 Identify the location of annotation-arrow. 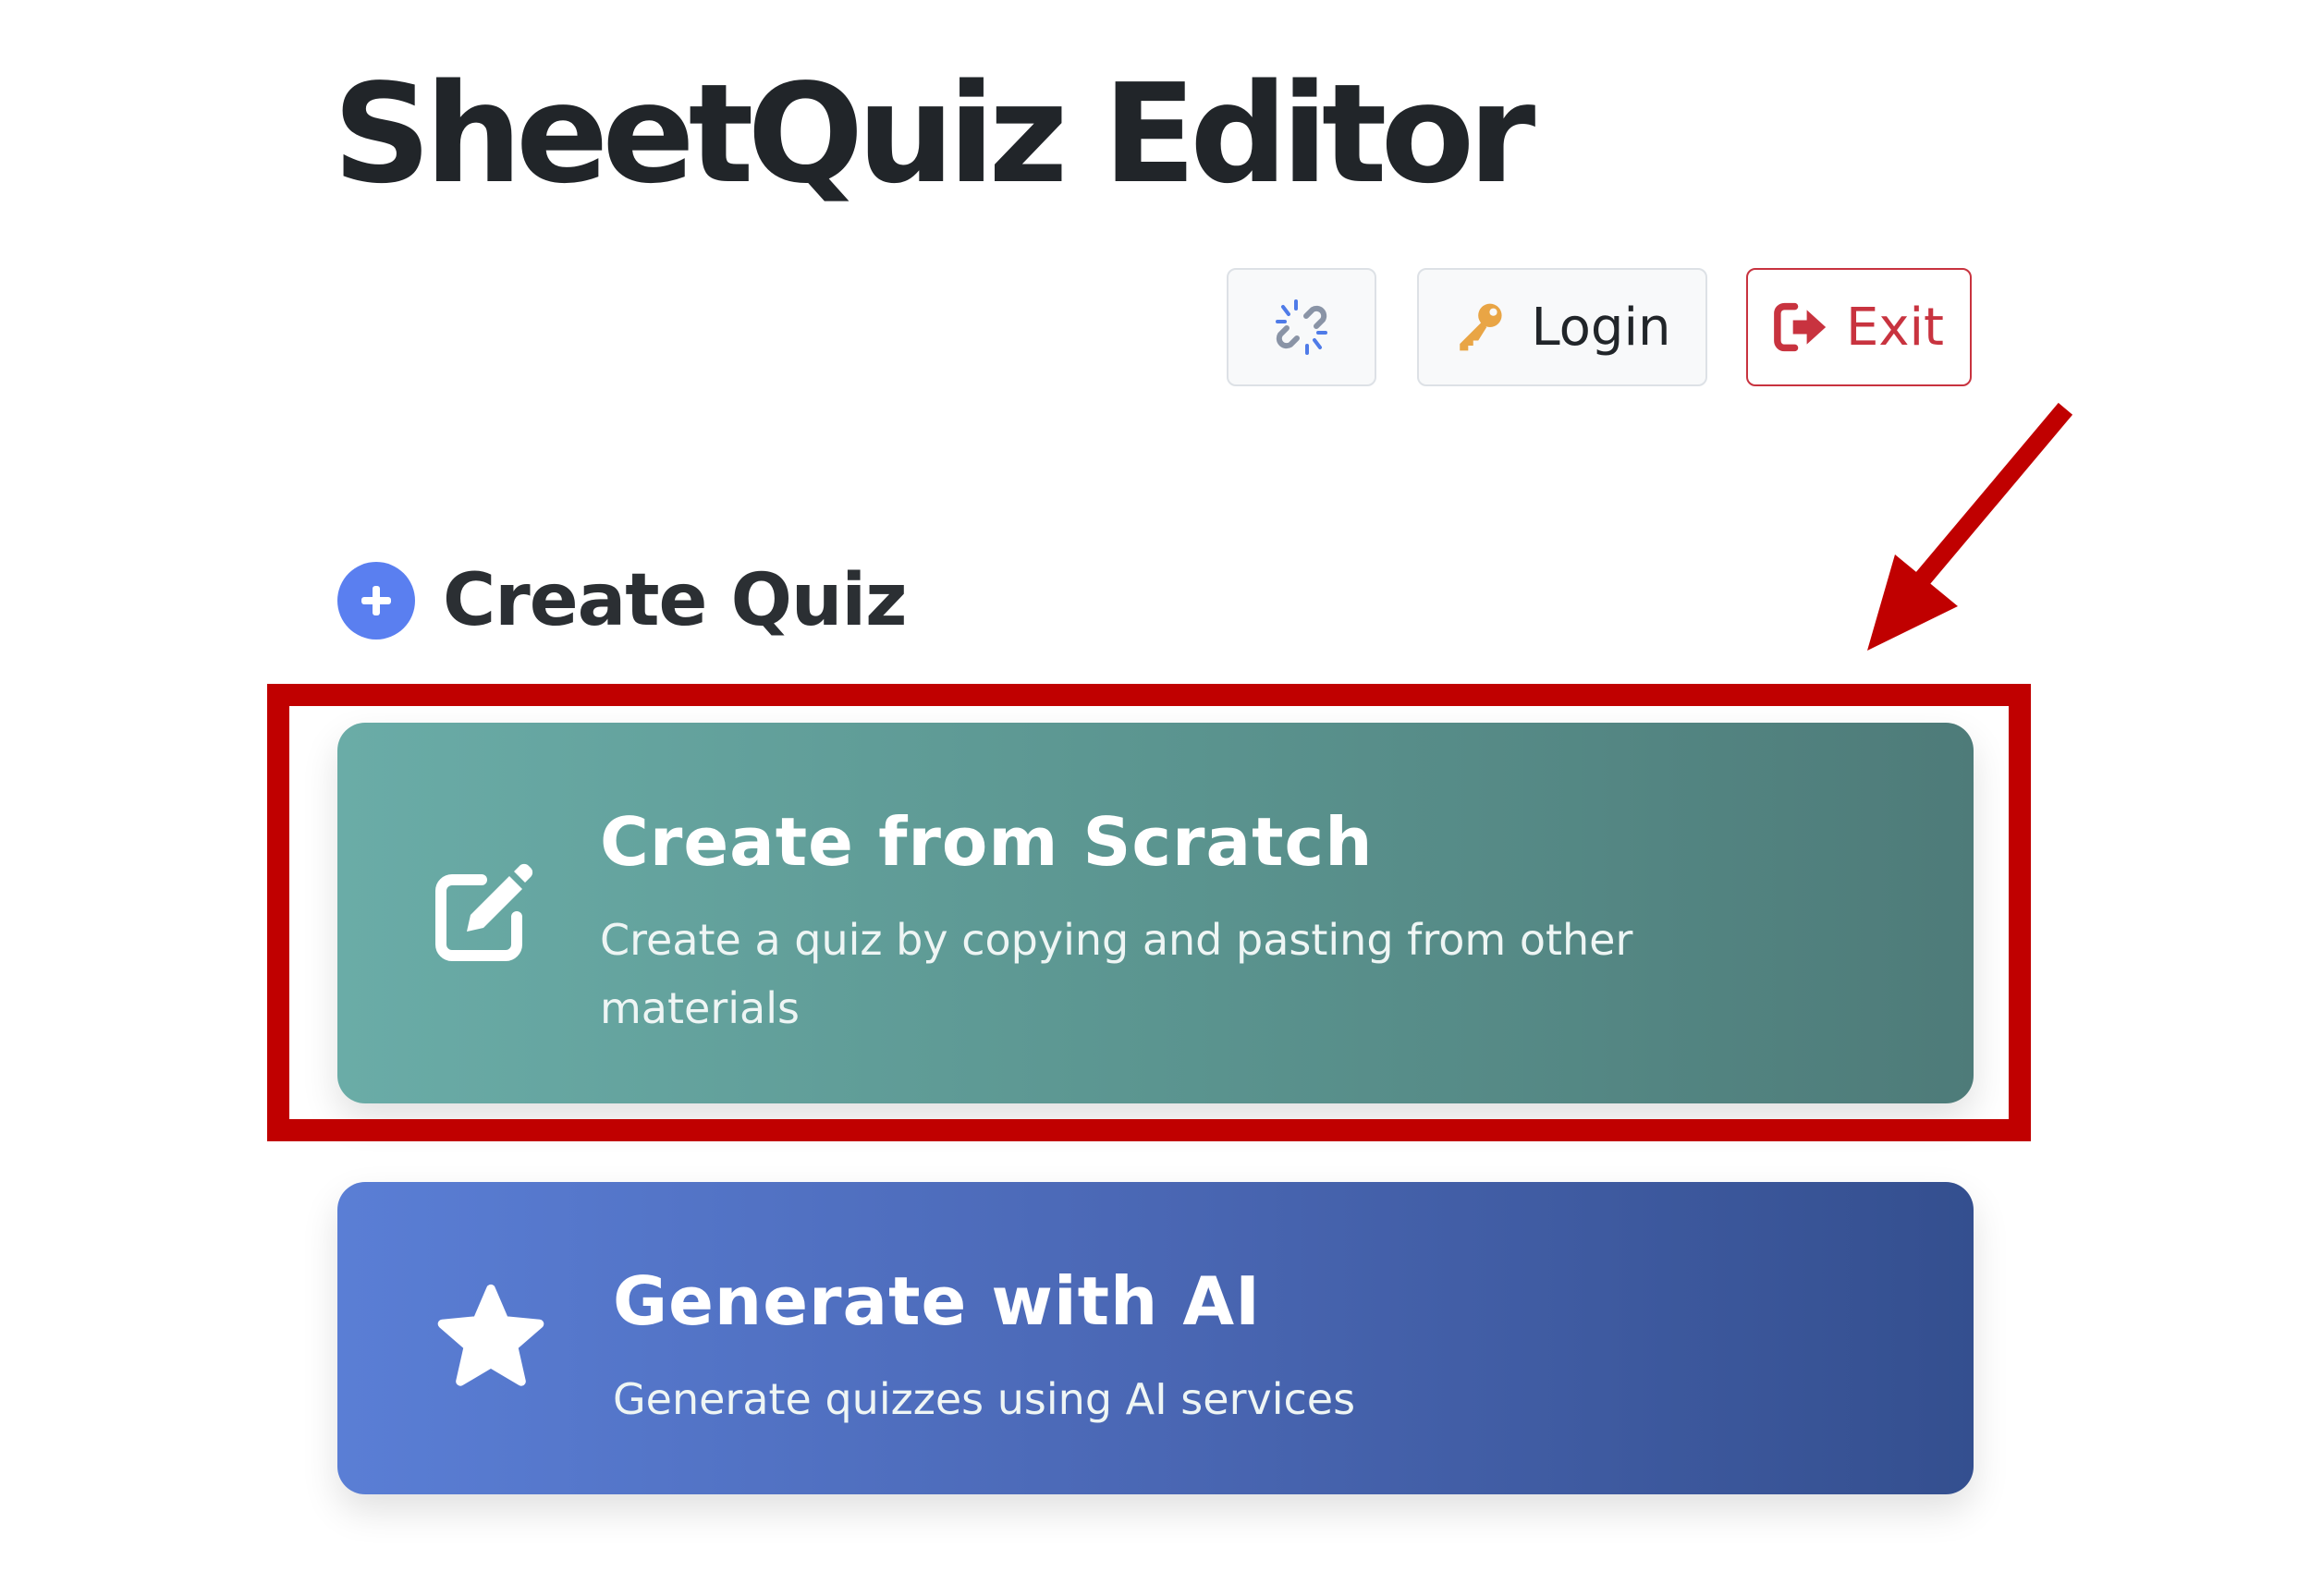
(1970, 526).